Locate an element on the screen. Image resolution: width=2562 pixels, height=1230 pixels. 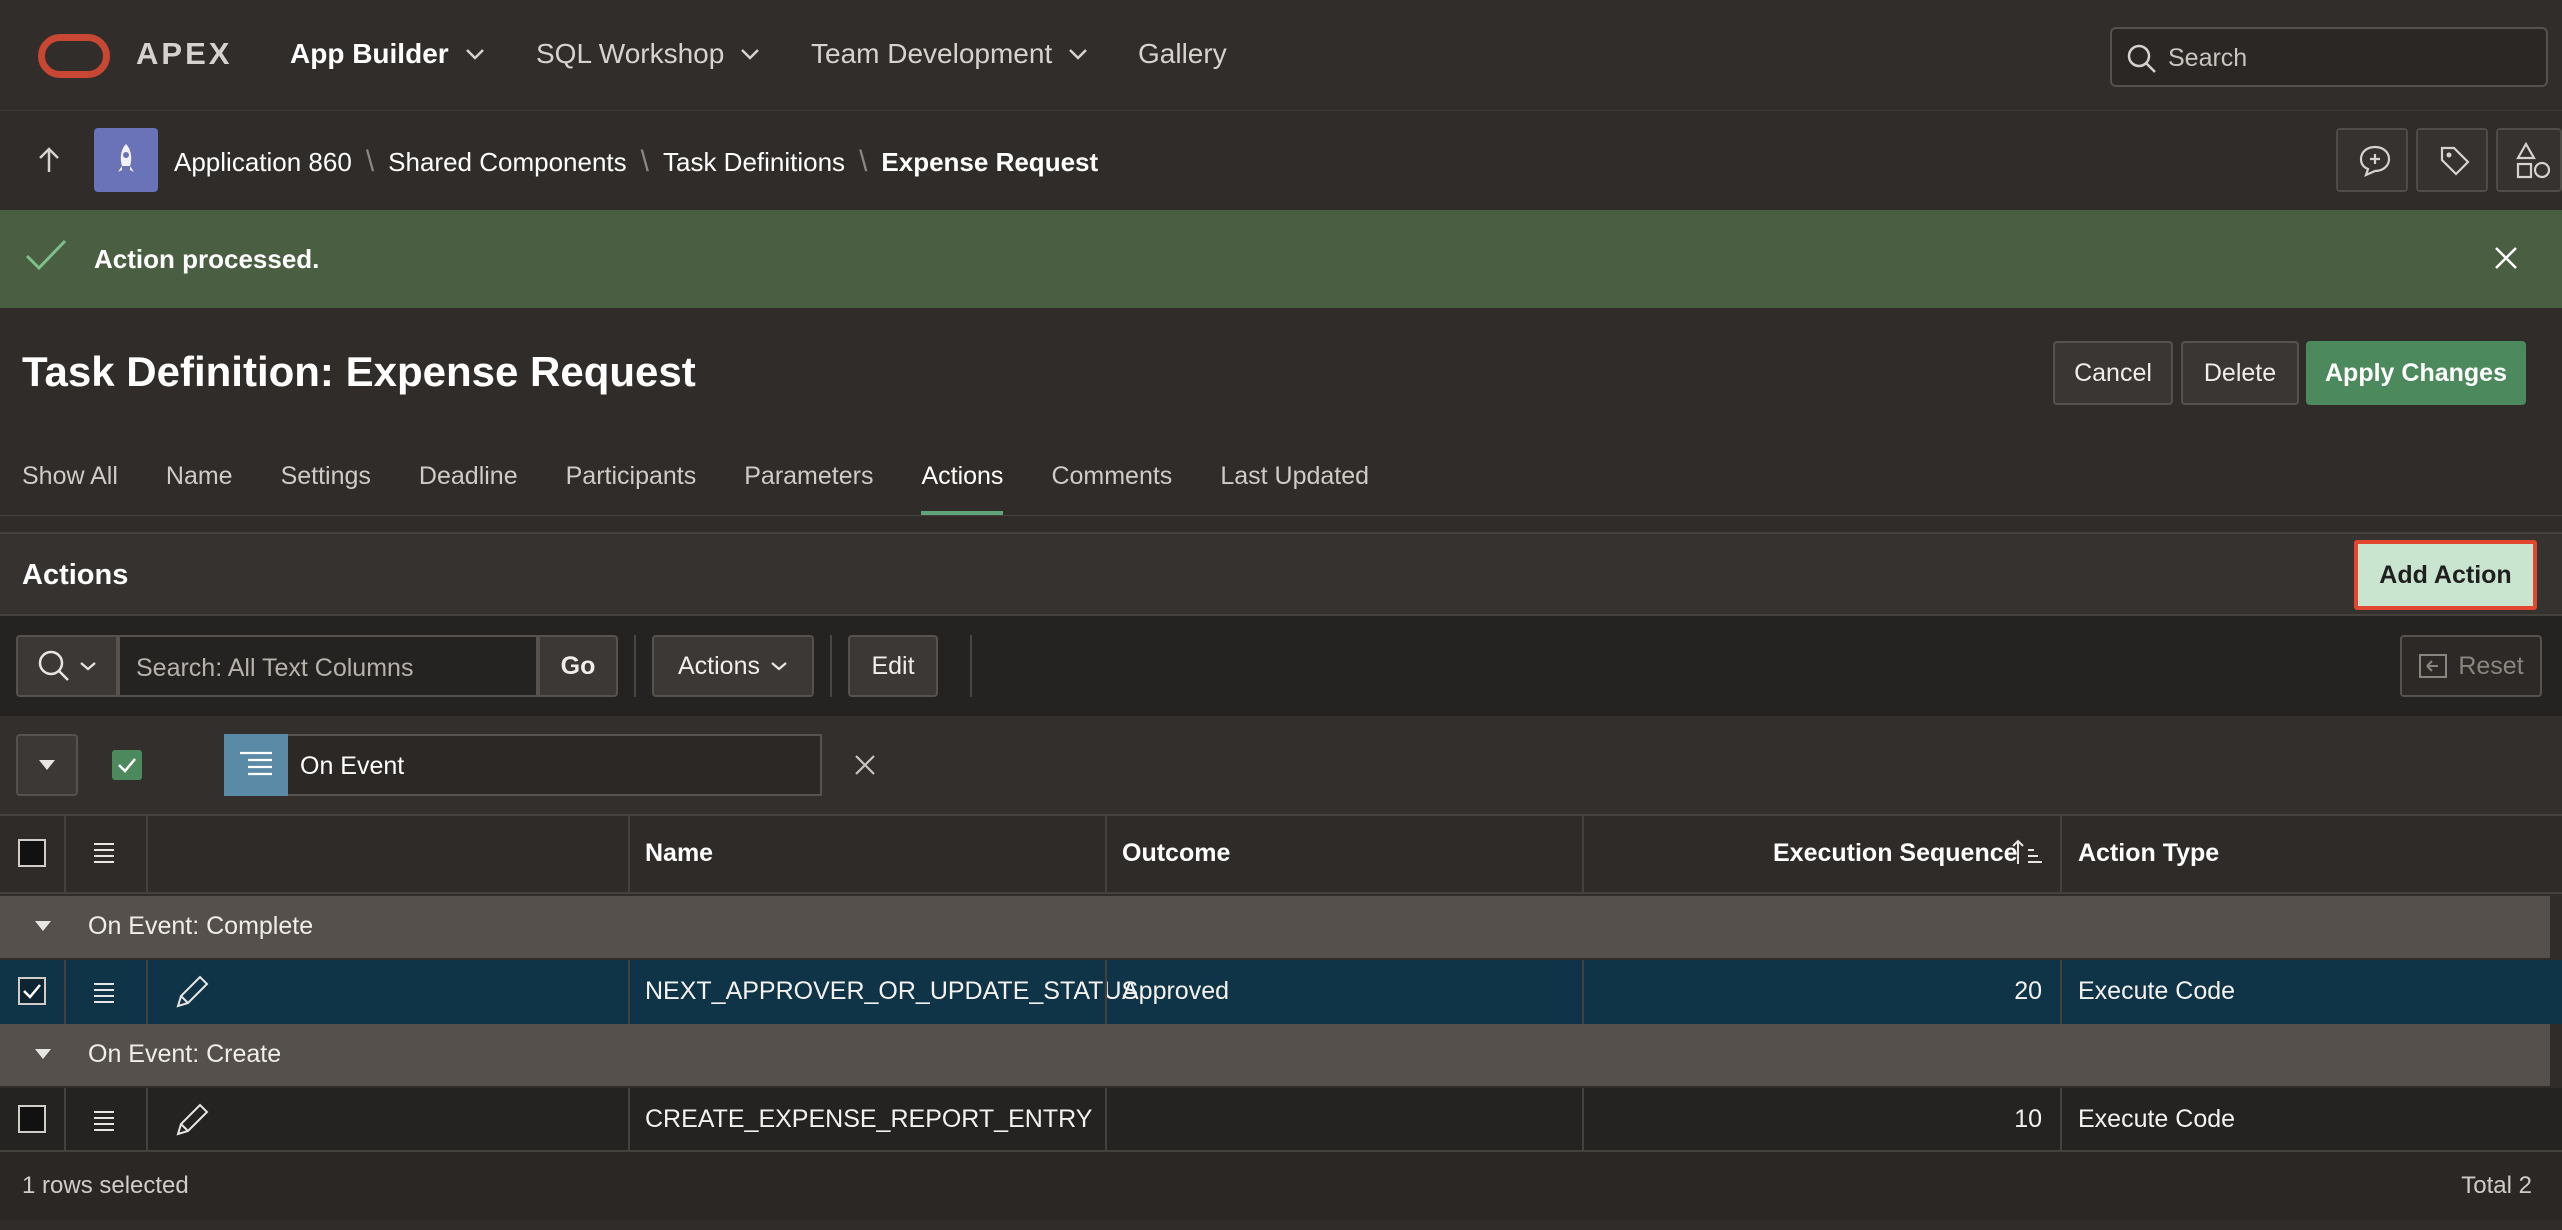
report-search-input: Search: All Text Columns is located at coordinates (328, 666).